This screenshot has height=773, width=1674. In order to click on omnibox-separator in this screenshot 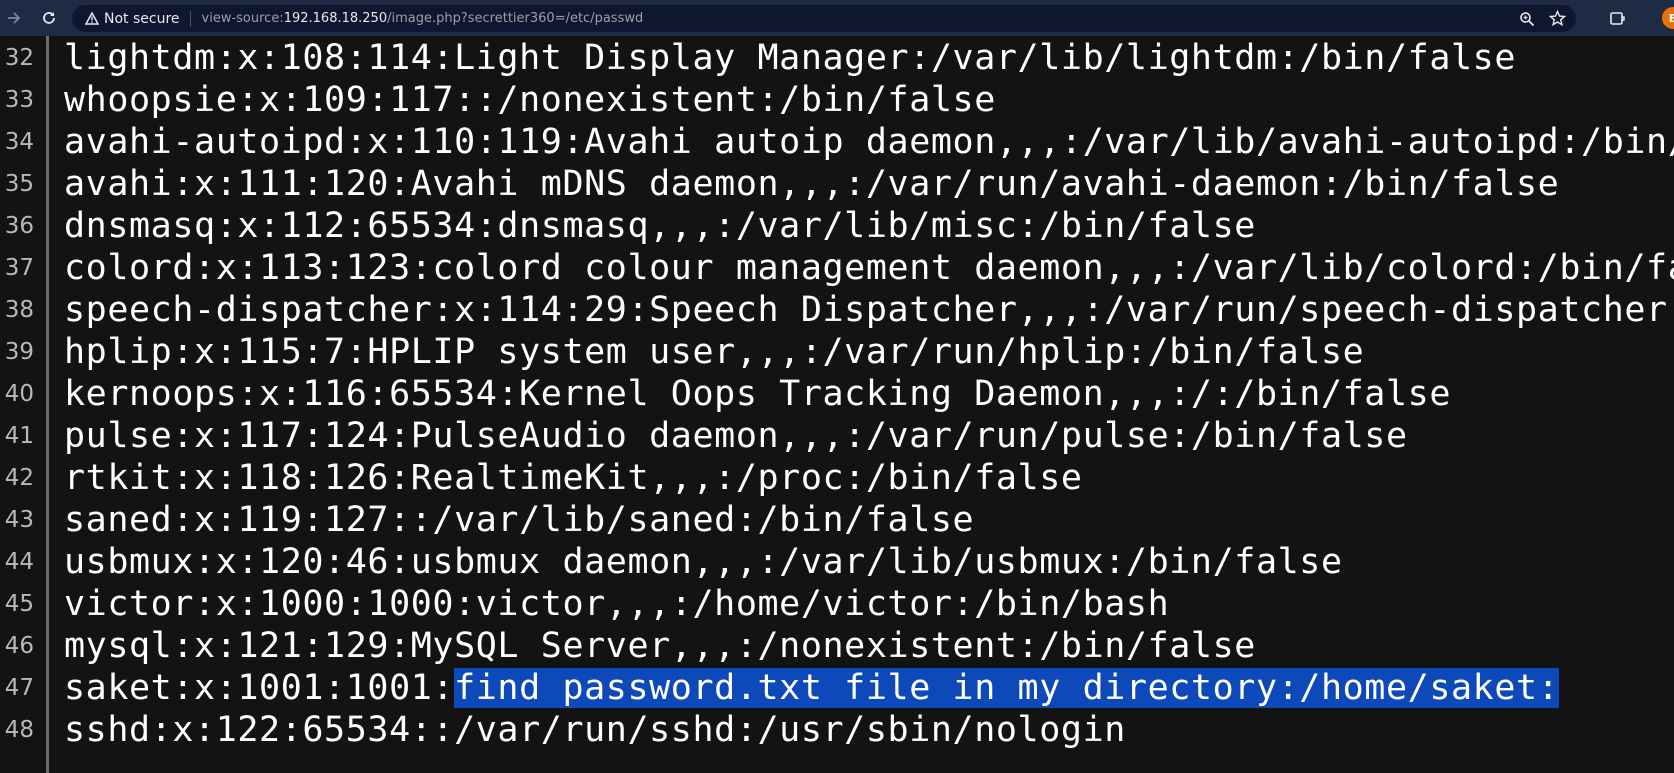, I will do `click(190, 18)`.